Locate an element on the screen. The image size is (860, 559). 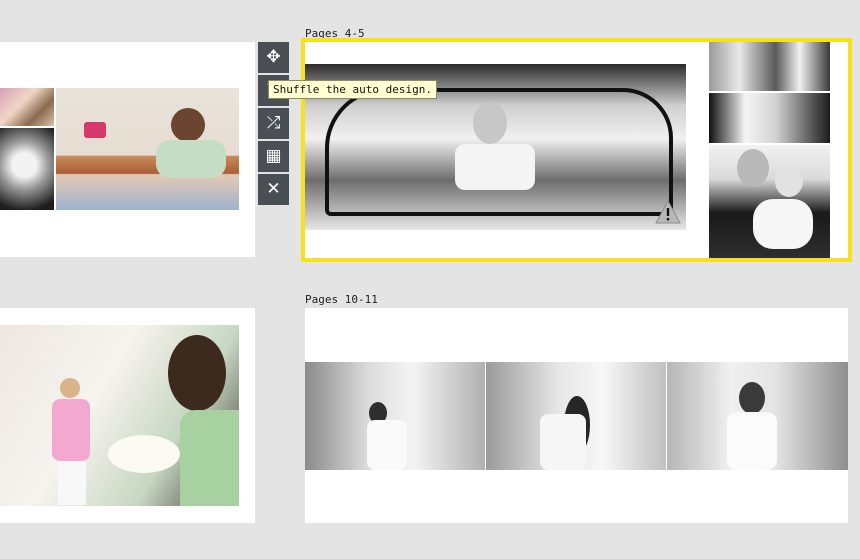
figure-bride-head is located at coordinates (197, 373).